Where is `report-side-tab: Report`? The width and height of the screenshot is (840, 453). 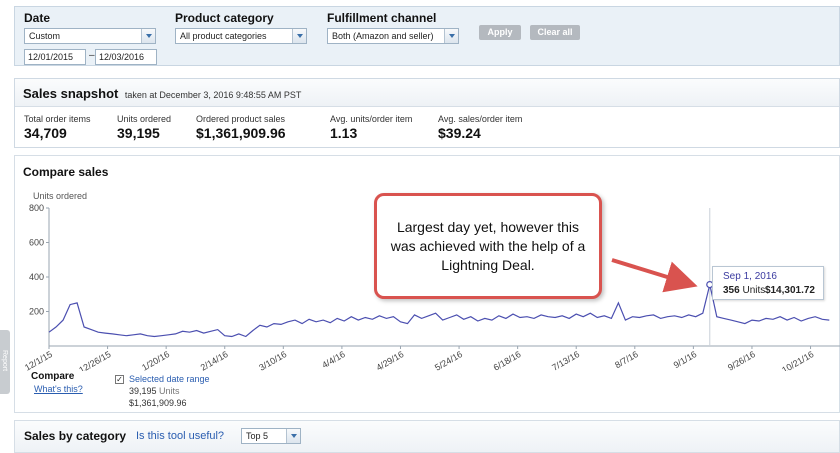
report-side-tab: Report is located at coordinates (5, 362).